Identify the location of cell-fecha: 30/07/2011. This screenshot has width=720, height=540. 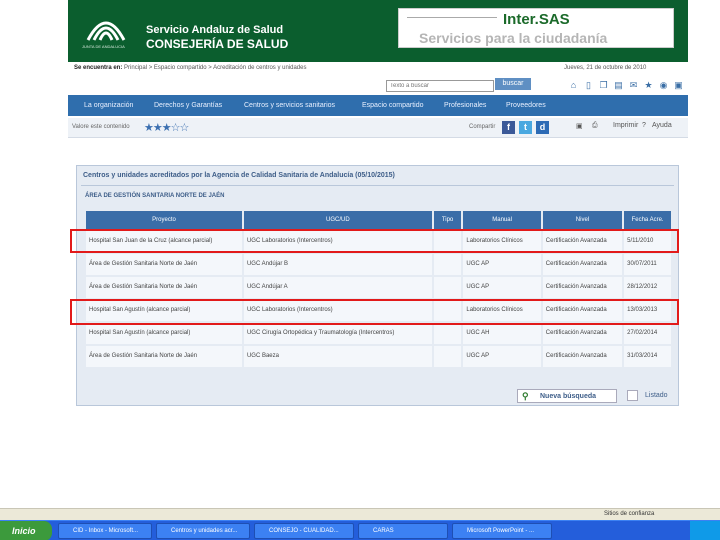
(647, 264).